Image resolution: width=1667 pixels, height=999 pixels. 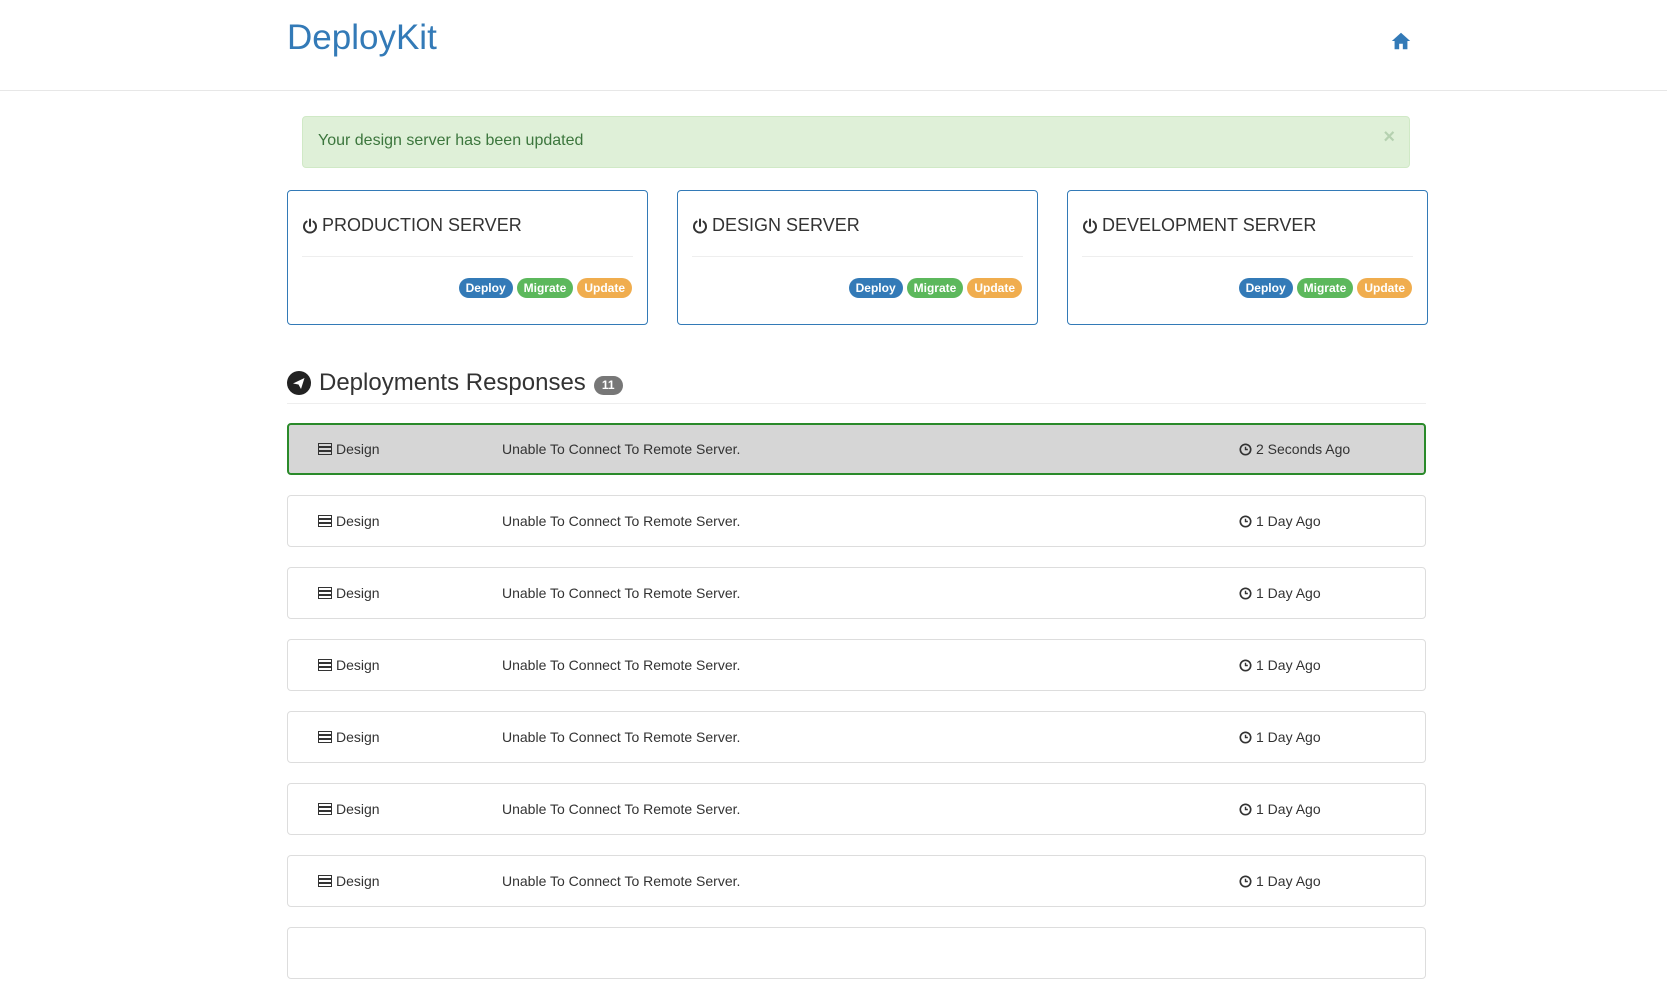 I want to click on server-panel-development: DEVELOPMENT SERVER Deploy Migrate Update, so click(x=1247, y=257).